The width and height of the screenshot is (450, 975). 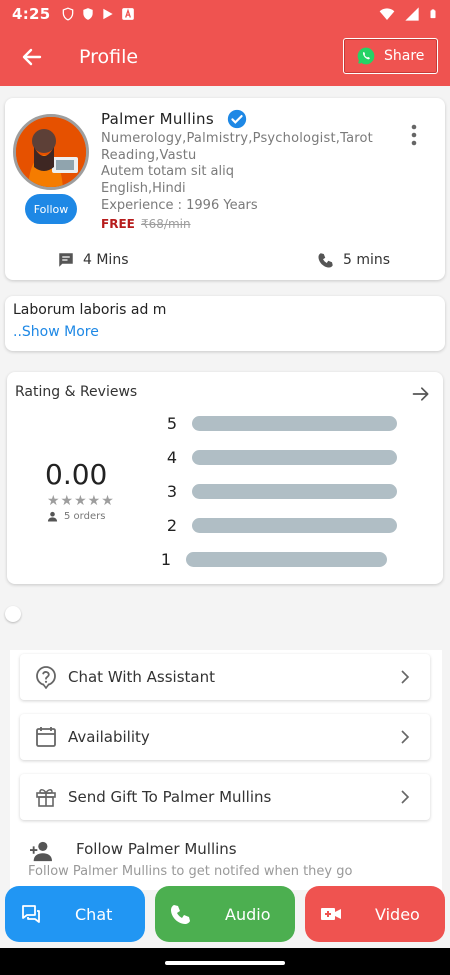 What do you see at coordinates (225, 737) in the screenshot?
I see `menu-item-availability: Availability` at bounding box center [225, 737].